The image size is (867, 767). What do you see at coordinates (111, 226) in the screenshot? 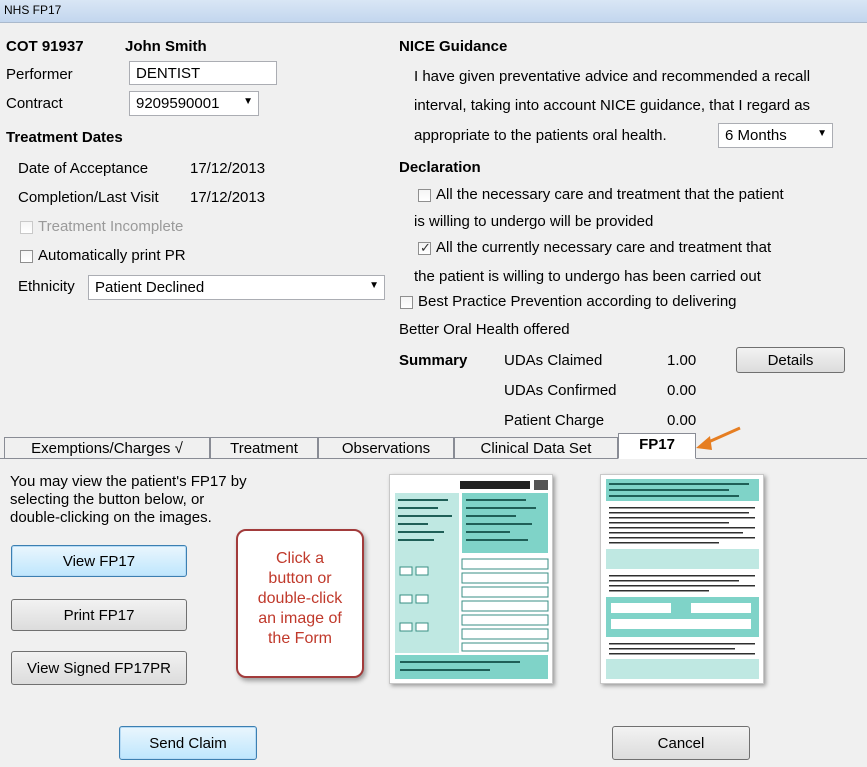
I see `treatment-incomplete-label: Treatment Incomplete` at bounding box center [111, 226].